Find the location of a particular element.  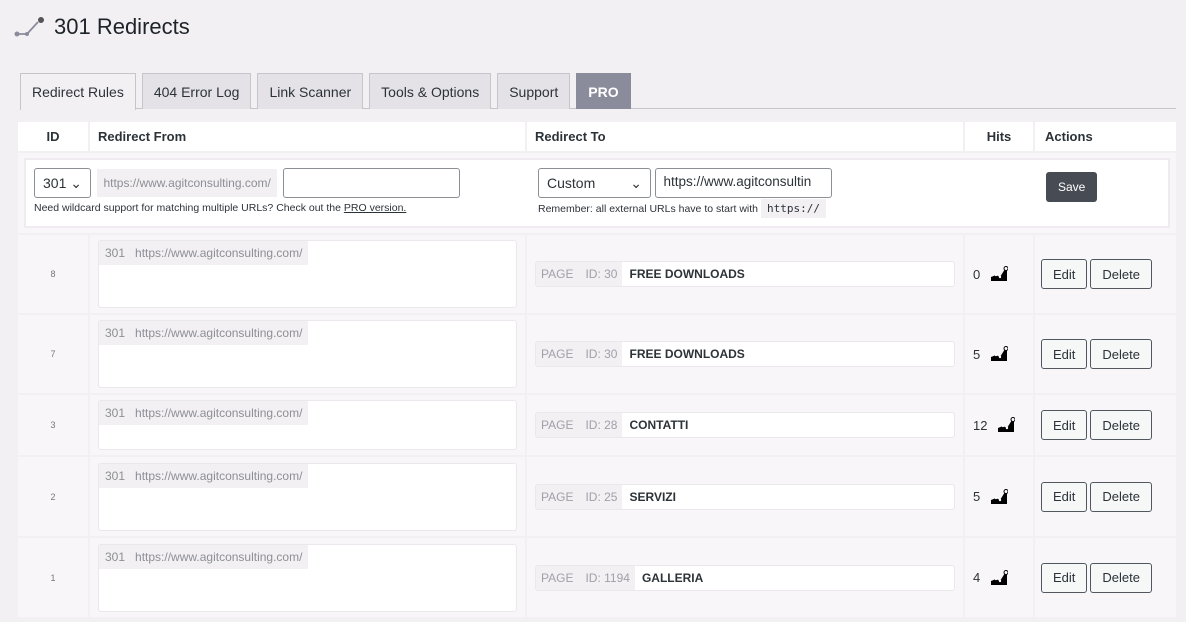

column-redirect-from: Redirect From is located at coordinates (308, 136).